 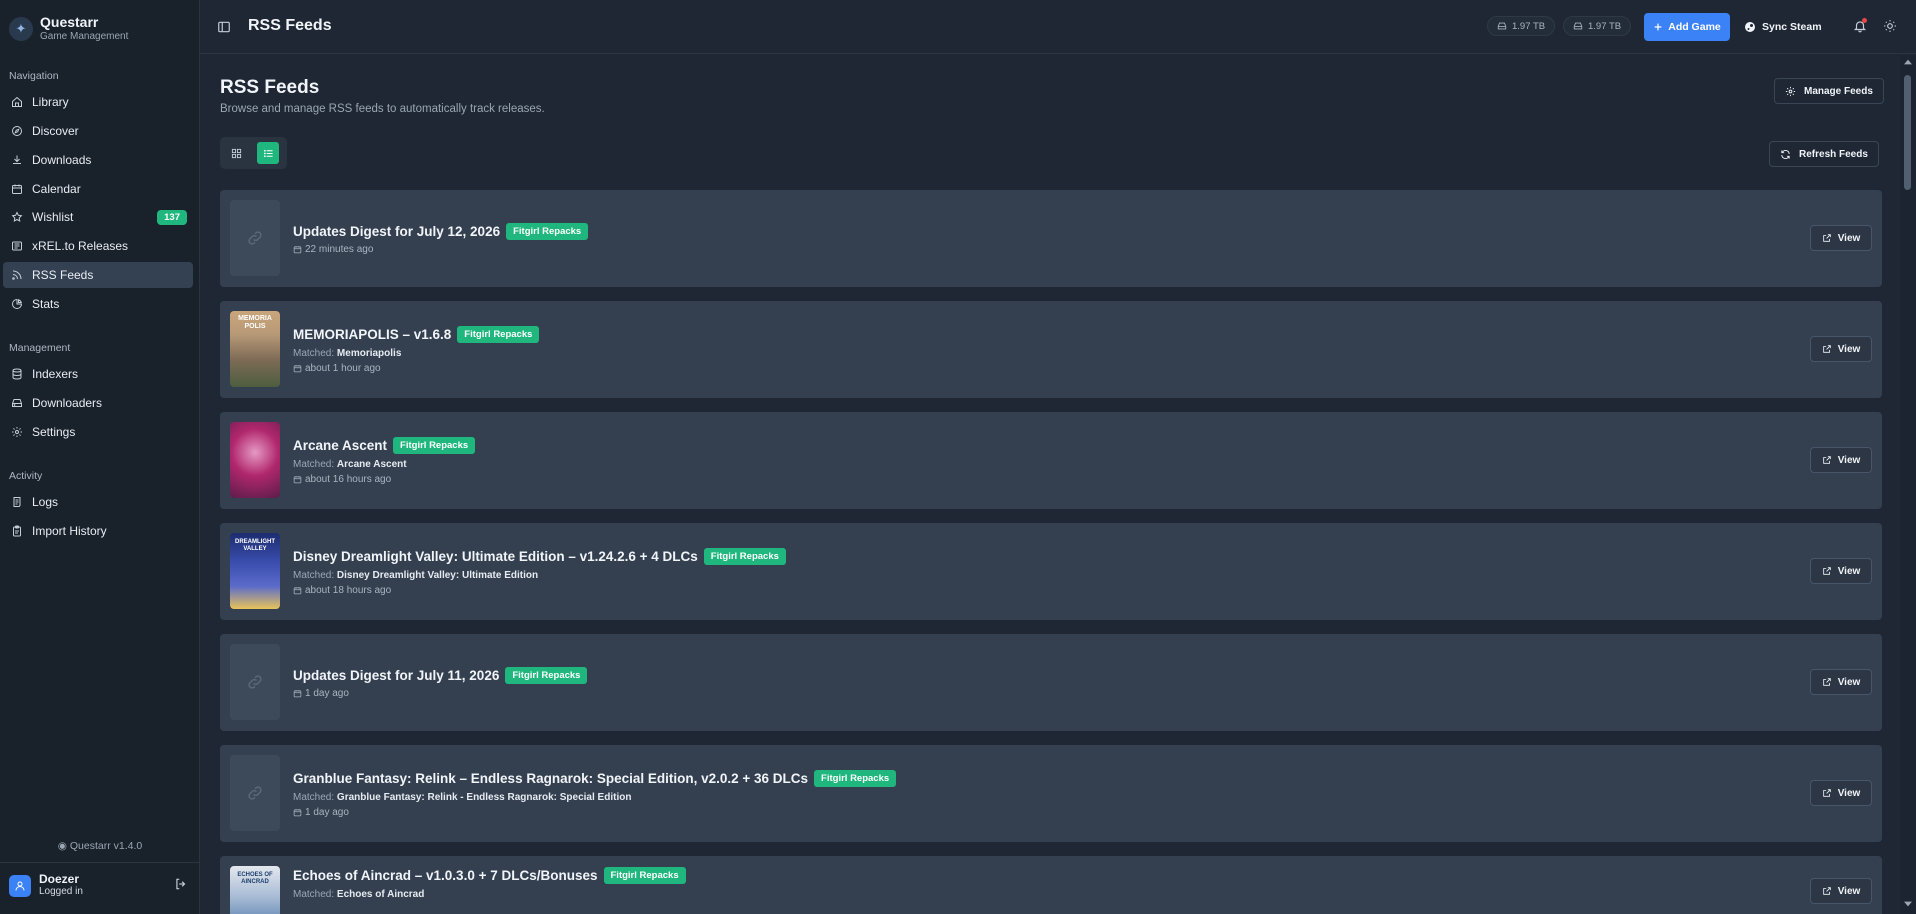 What do you see at coordinates (1824, 154) in the screenshot?
I see `refresh-feeds-button: Refresh Feeds` at bounding box center [1824, 154].